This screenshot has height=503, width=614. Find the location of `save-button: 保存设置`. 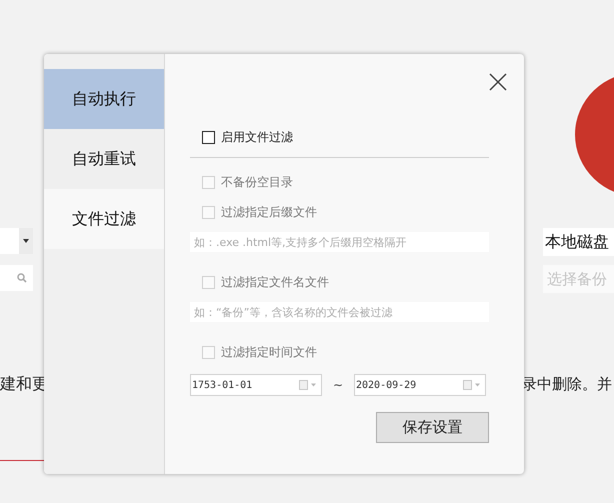

save-button: 保存设置 is located at coordinates (432, 427).